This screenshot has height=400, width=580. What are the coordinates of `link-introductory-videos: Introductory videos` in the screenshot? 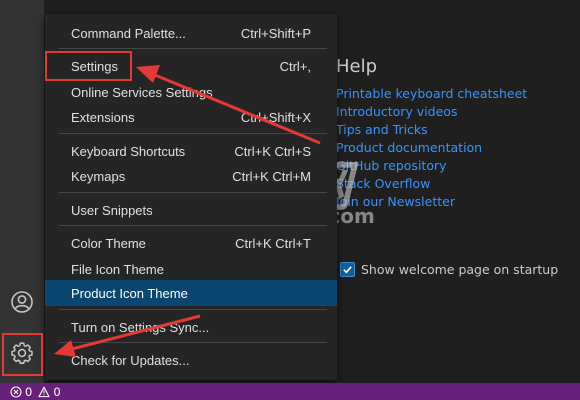 It's located at (431, 112).